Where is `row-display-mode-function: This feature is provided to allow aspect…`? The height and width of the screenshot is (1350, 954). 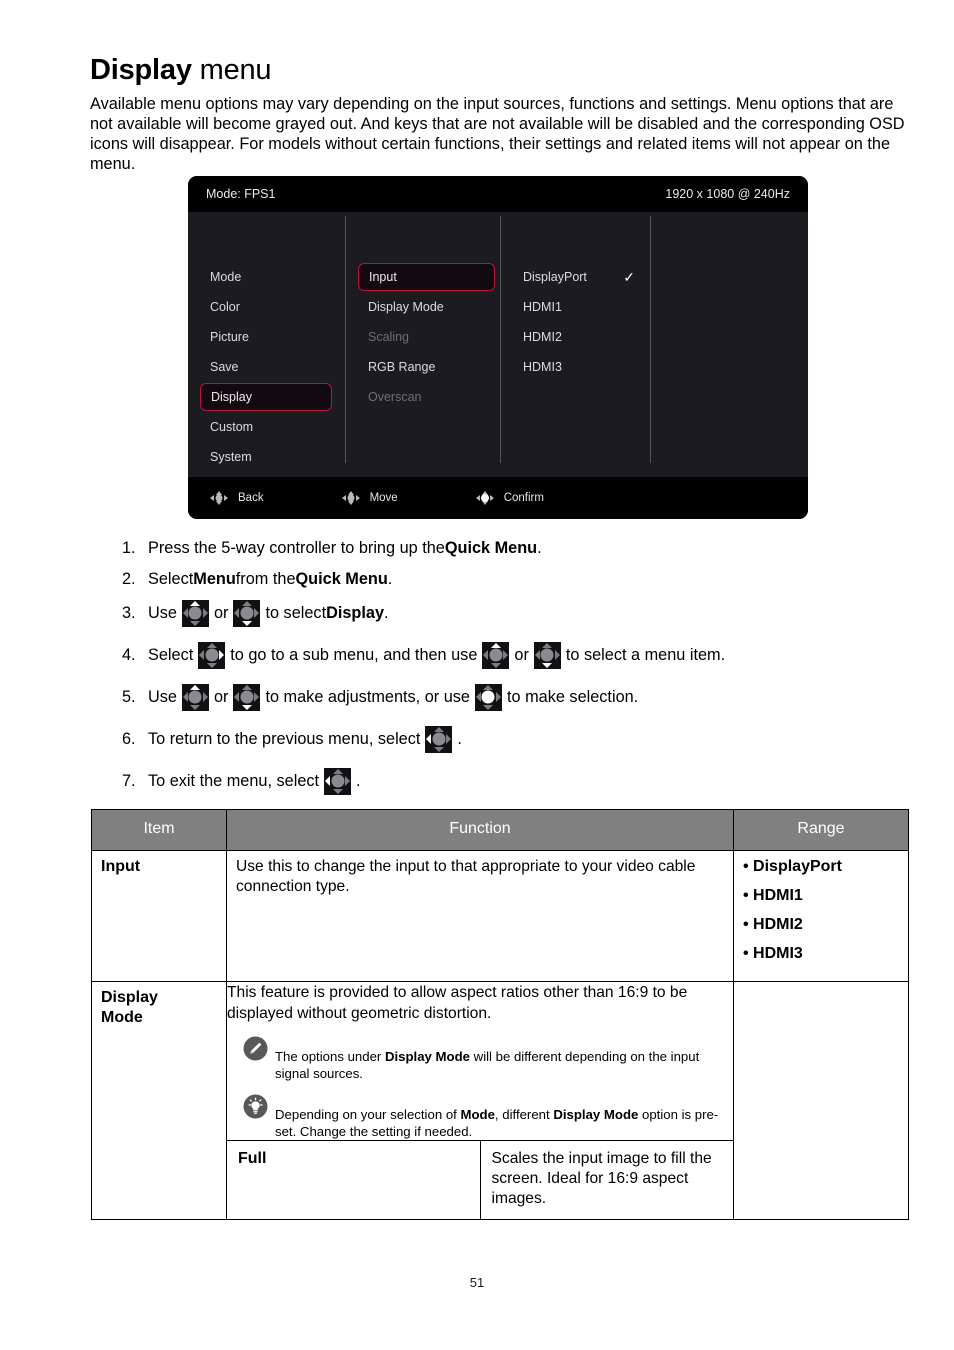
row-display-mode-function: This feature is provided to allow aspect… is located at coordinates (457, 1003).